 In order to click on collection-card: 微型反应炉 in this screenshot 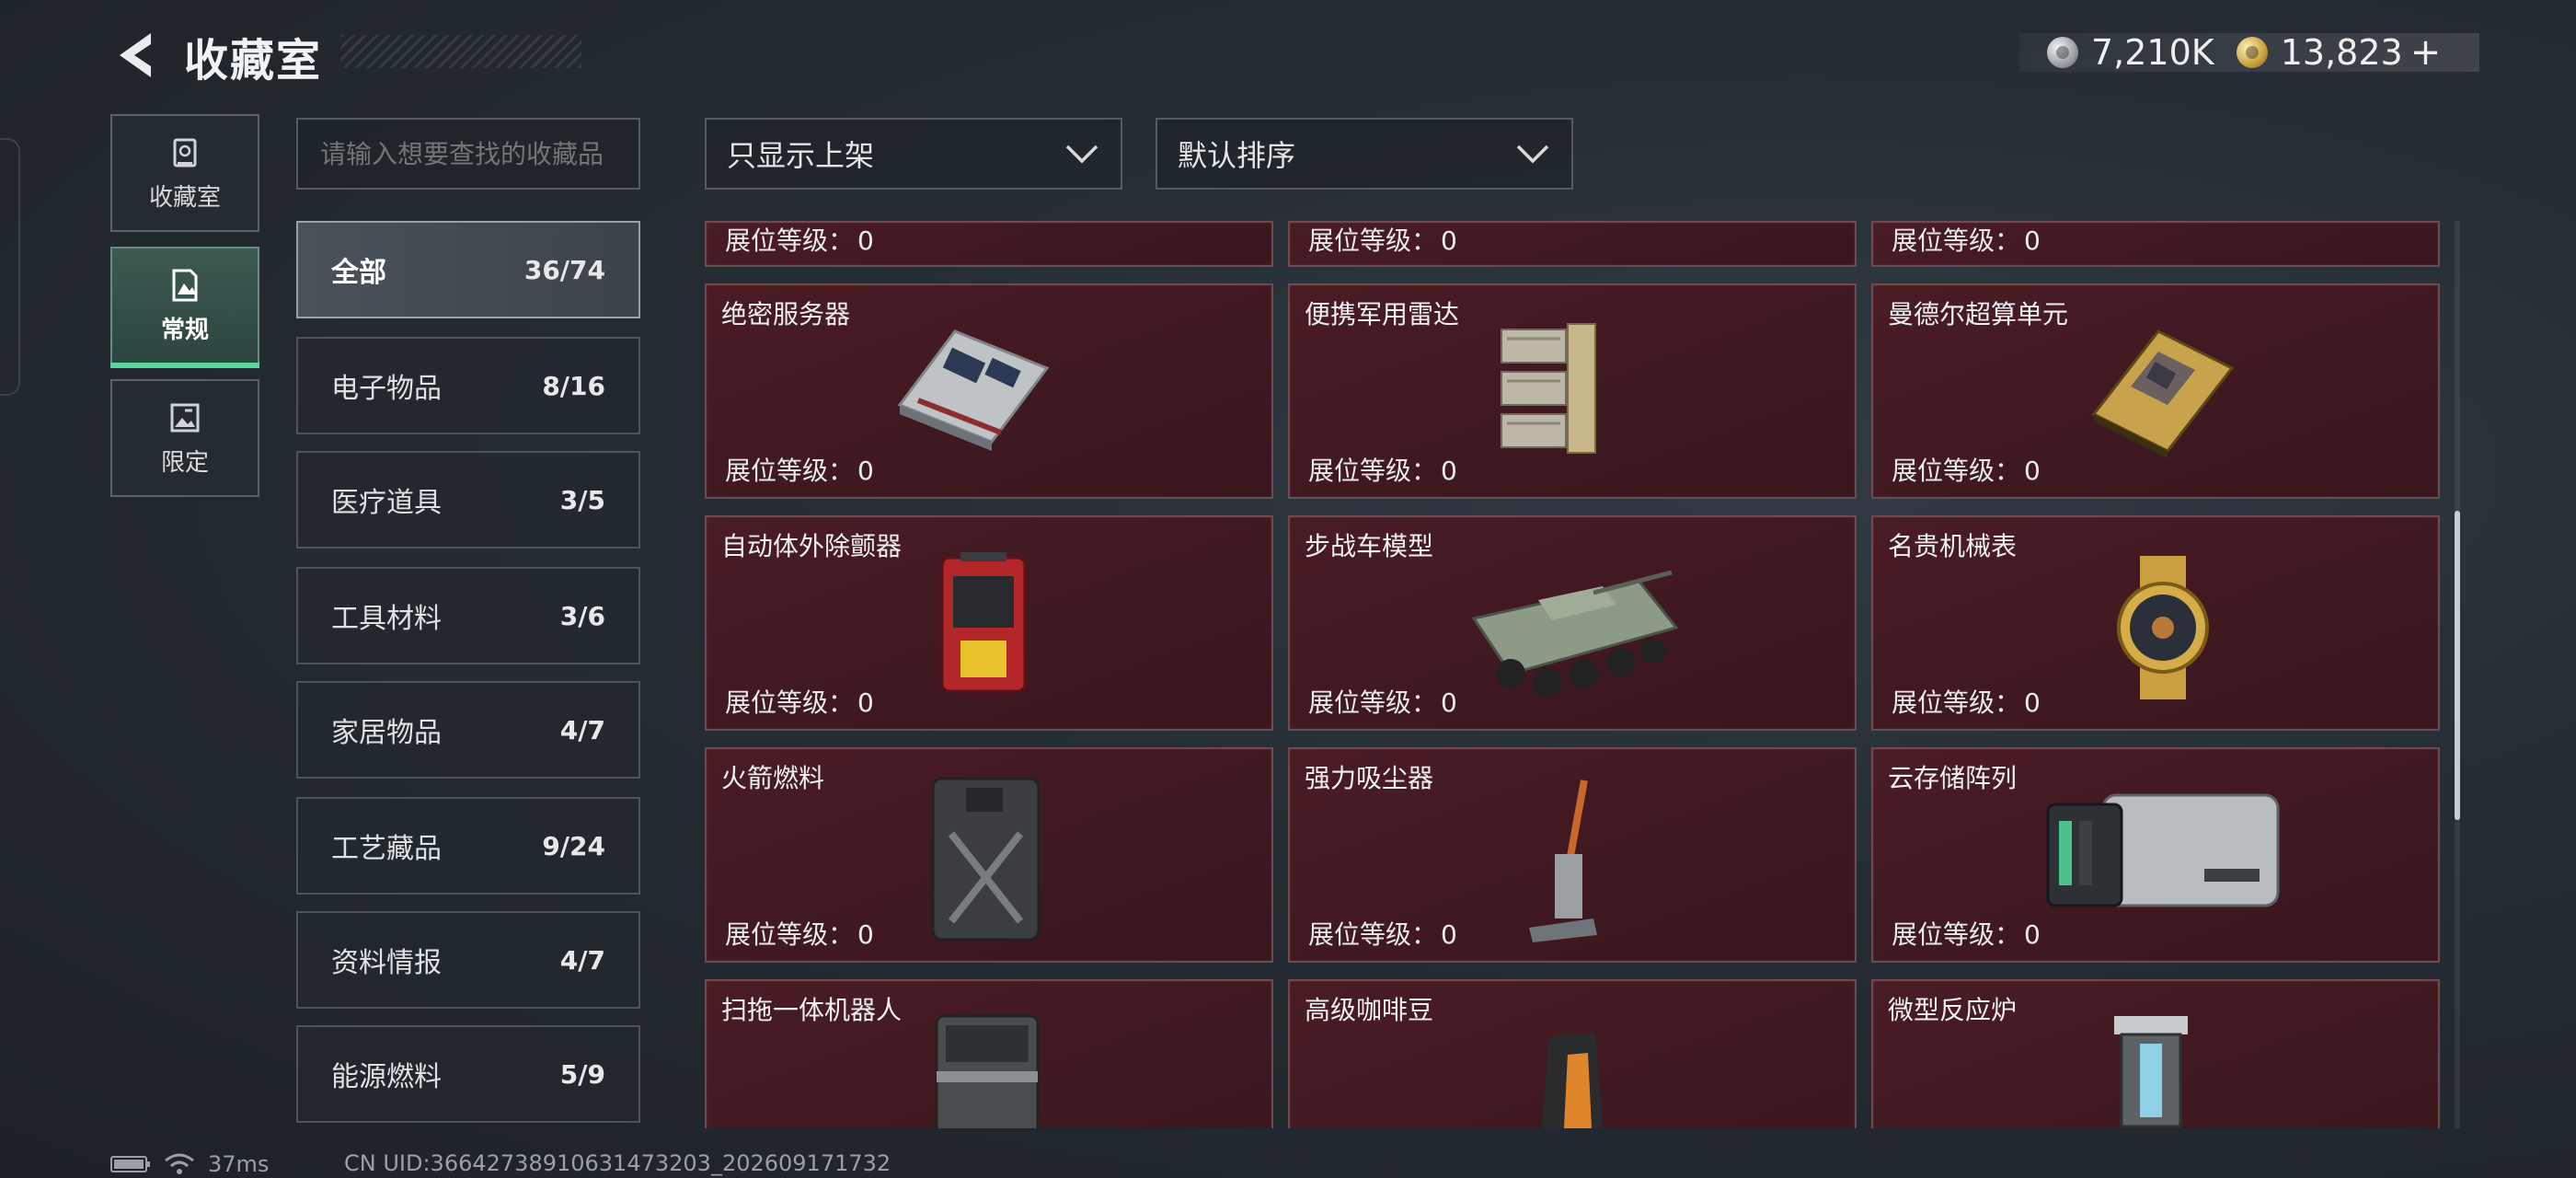, I will do `click(2155, 1053)`.